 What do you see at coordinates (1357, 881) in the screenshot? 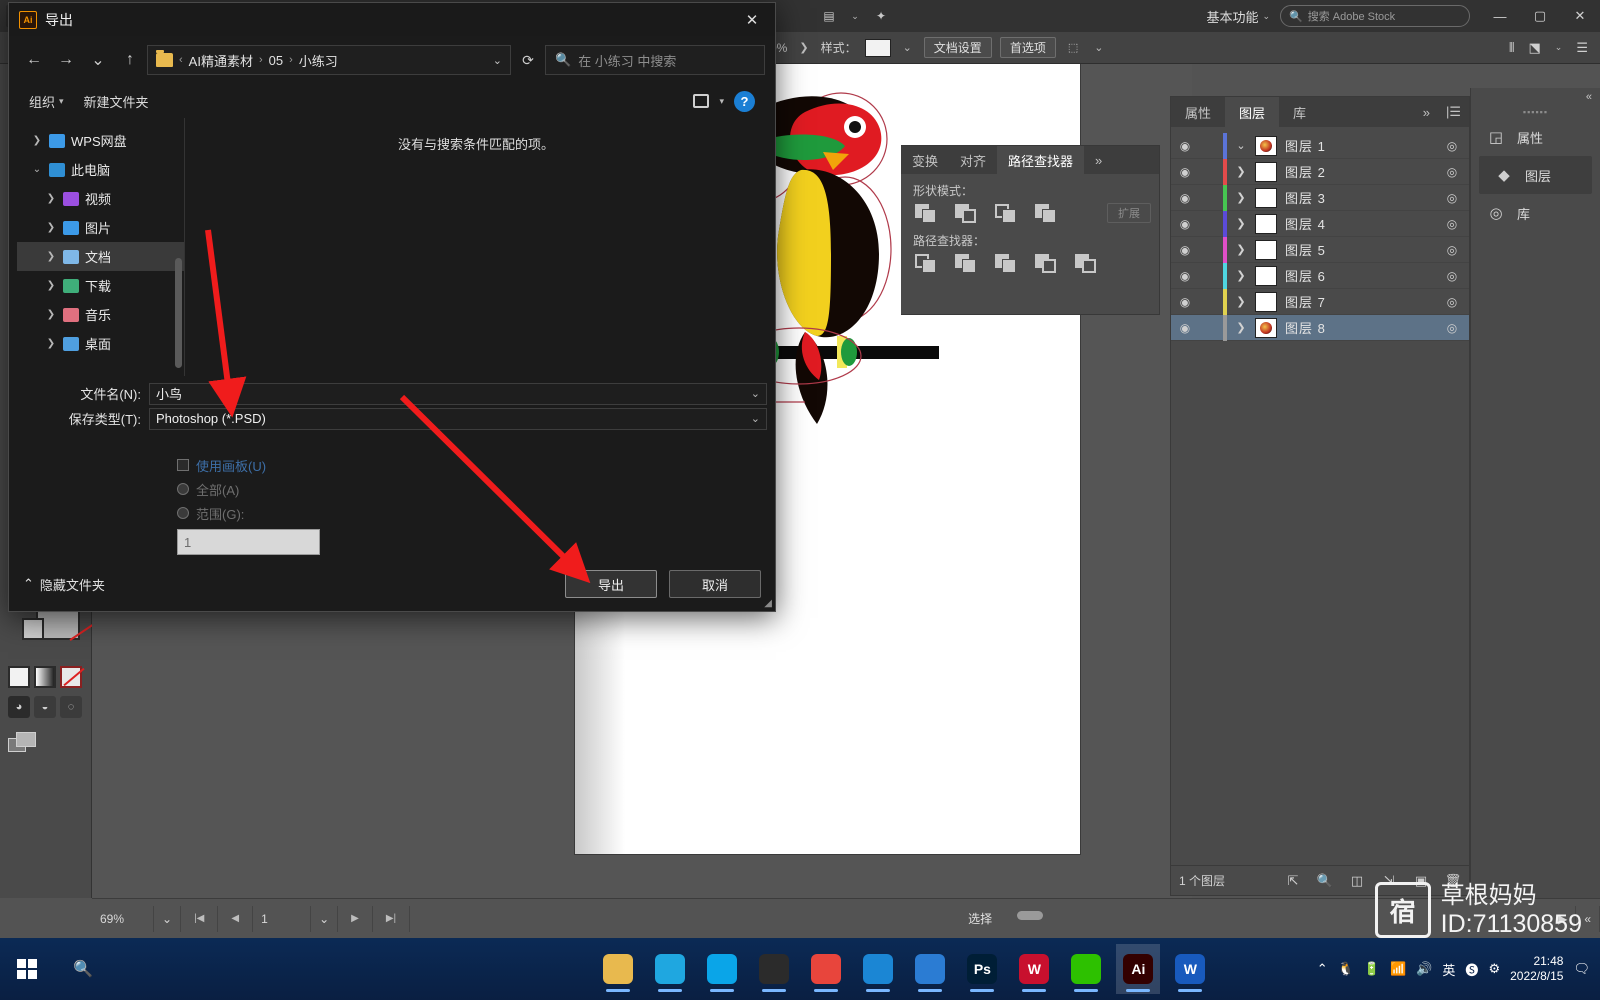
I see `make-clipping-mask-icon: ◫` at bounding box center [1357, 881].